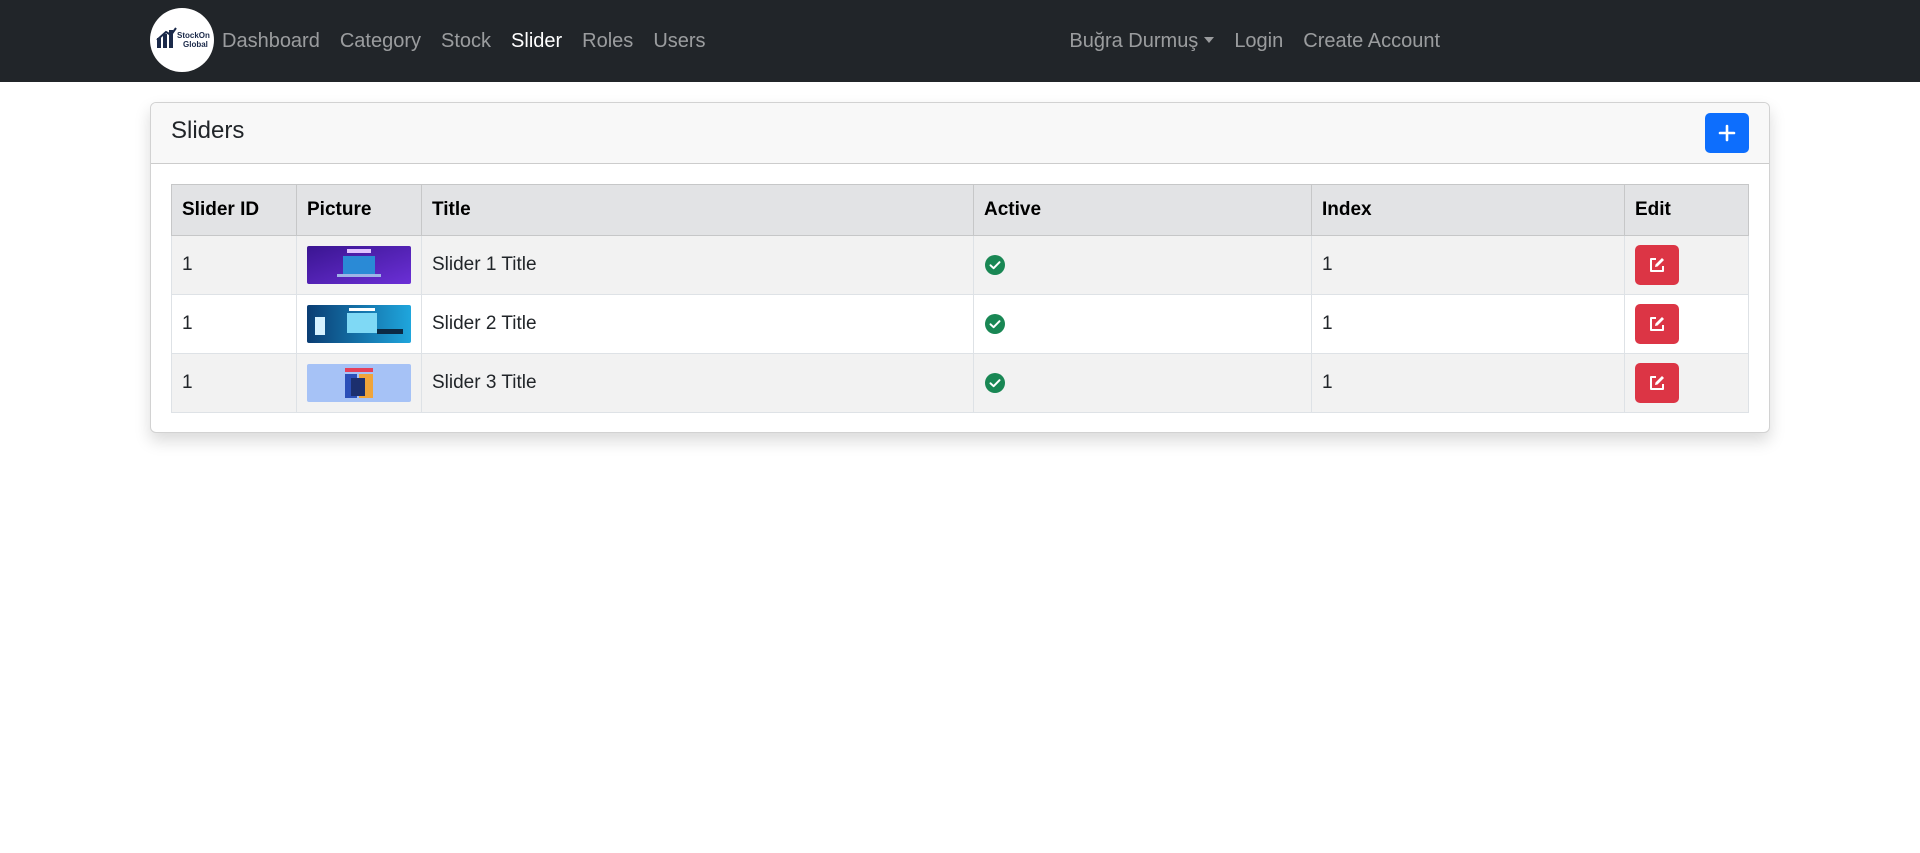 The height and width of the screenshot is (853, 1920). What do you see at coordinates (1371, 41) in the screenshot?
I see `create-account-link: Create Account` at bounding box center [1371, 41].